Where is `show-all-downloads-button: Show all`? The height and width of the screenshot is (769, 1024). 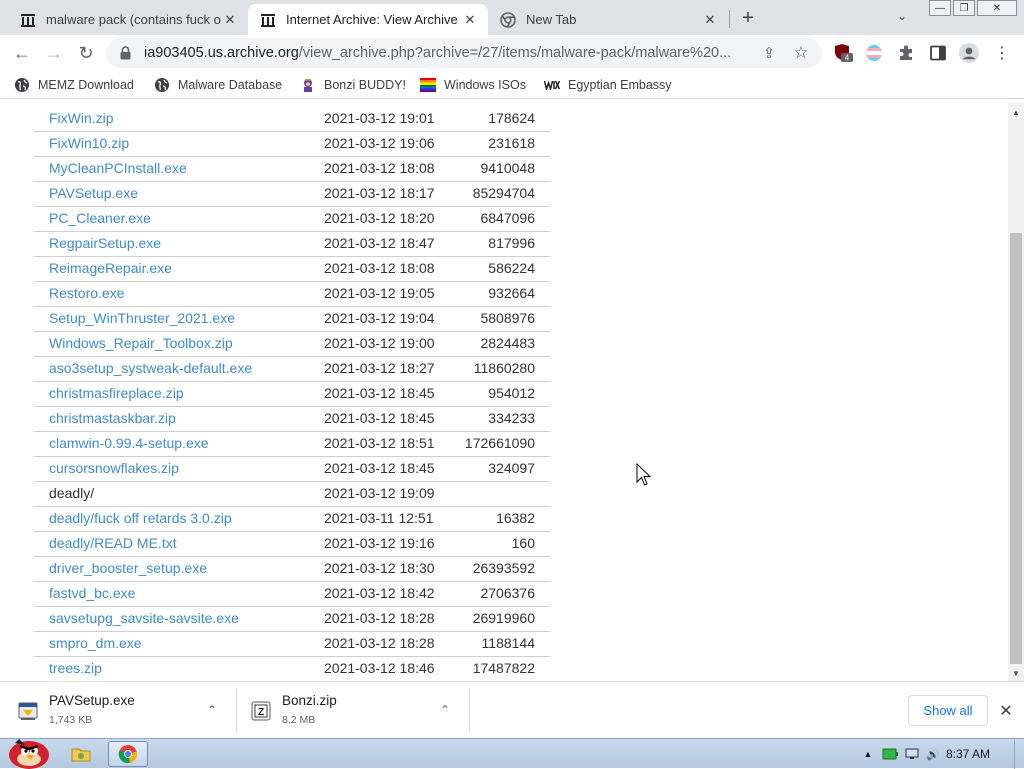
show-all-downloads-button: Show all is located at coordinates (948, 710).